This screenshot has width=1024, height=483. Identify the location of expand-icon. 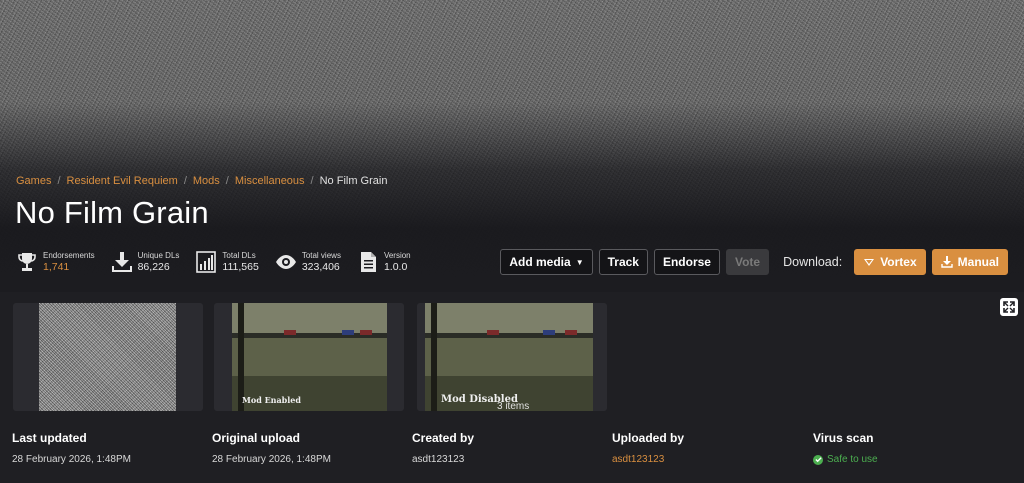
(1009, 307).